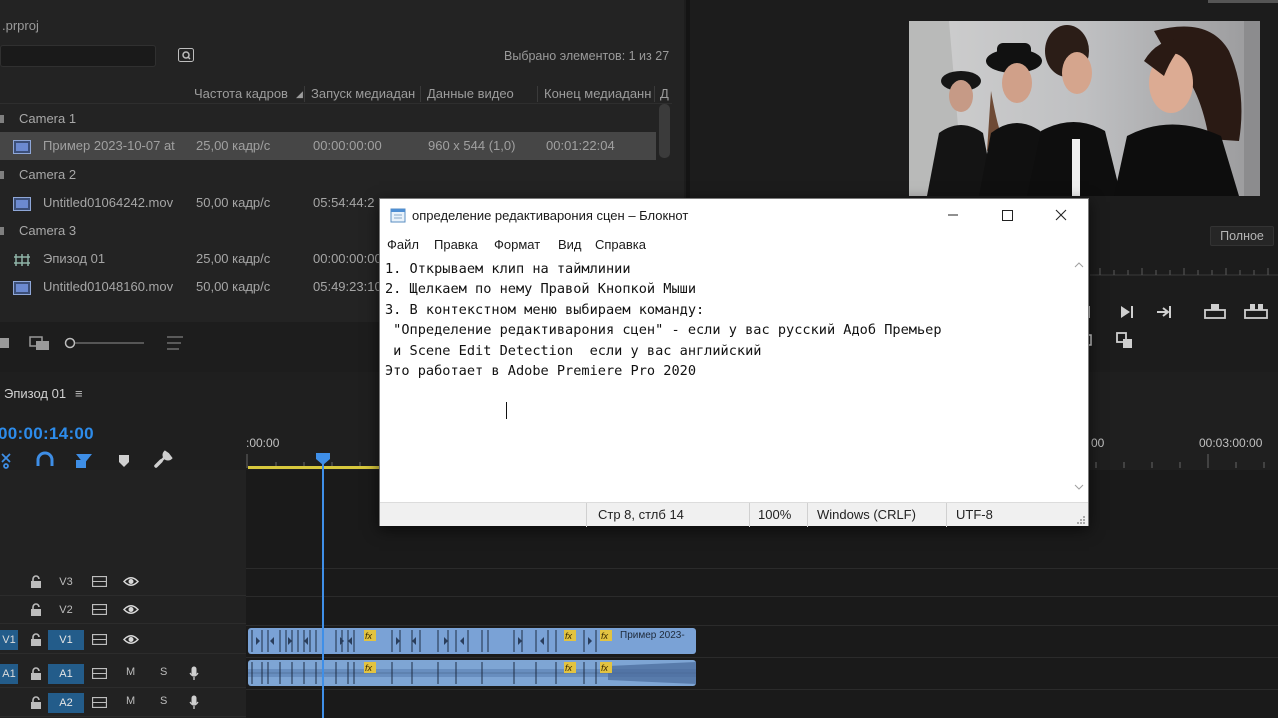 This screenshot has width=1278, height=718. What do you see at coordinates (470, 93) in the screenshot?
I see `column-video-info: Данные видео` at bounding box center [470, 93].